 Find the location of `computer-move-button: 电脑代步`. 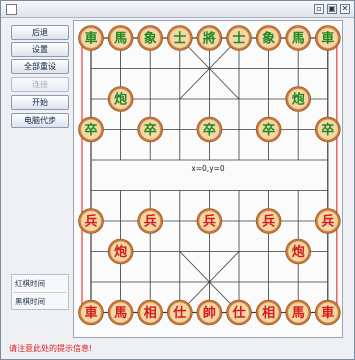

computer-move-button: 电脑代步 is located at coordinates (40, 120).